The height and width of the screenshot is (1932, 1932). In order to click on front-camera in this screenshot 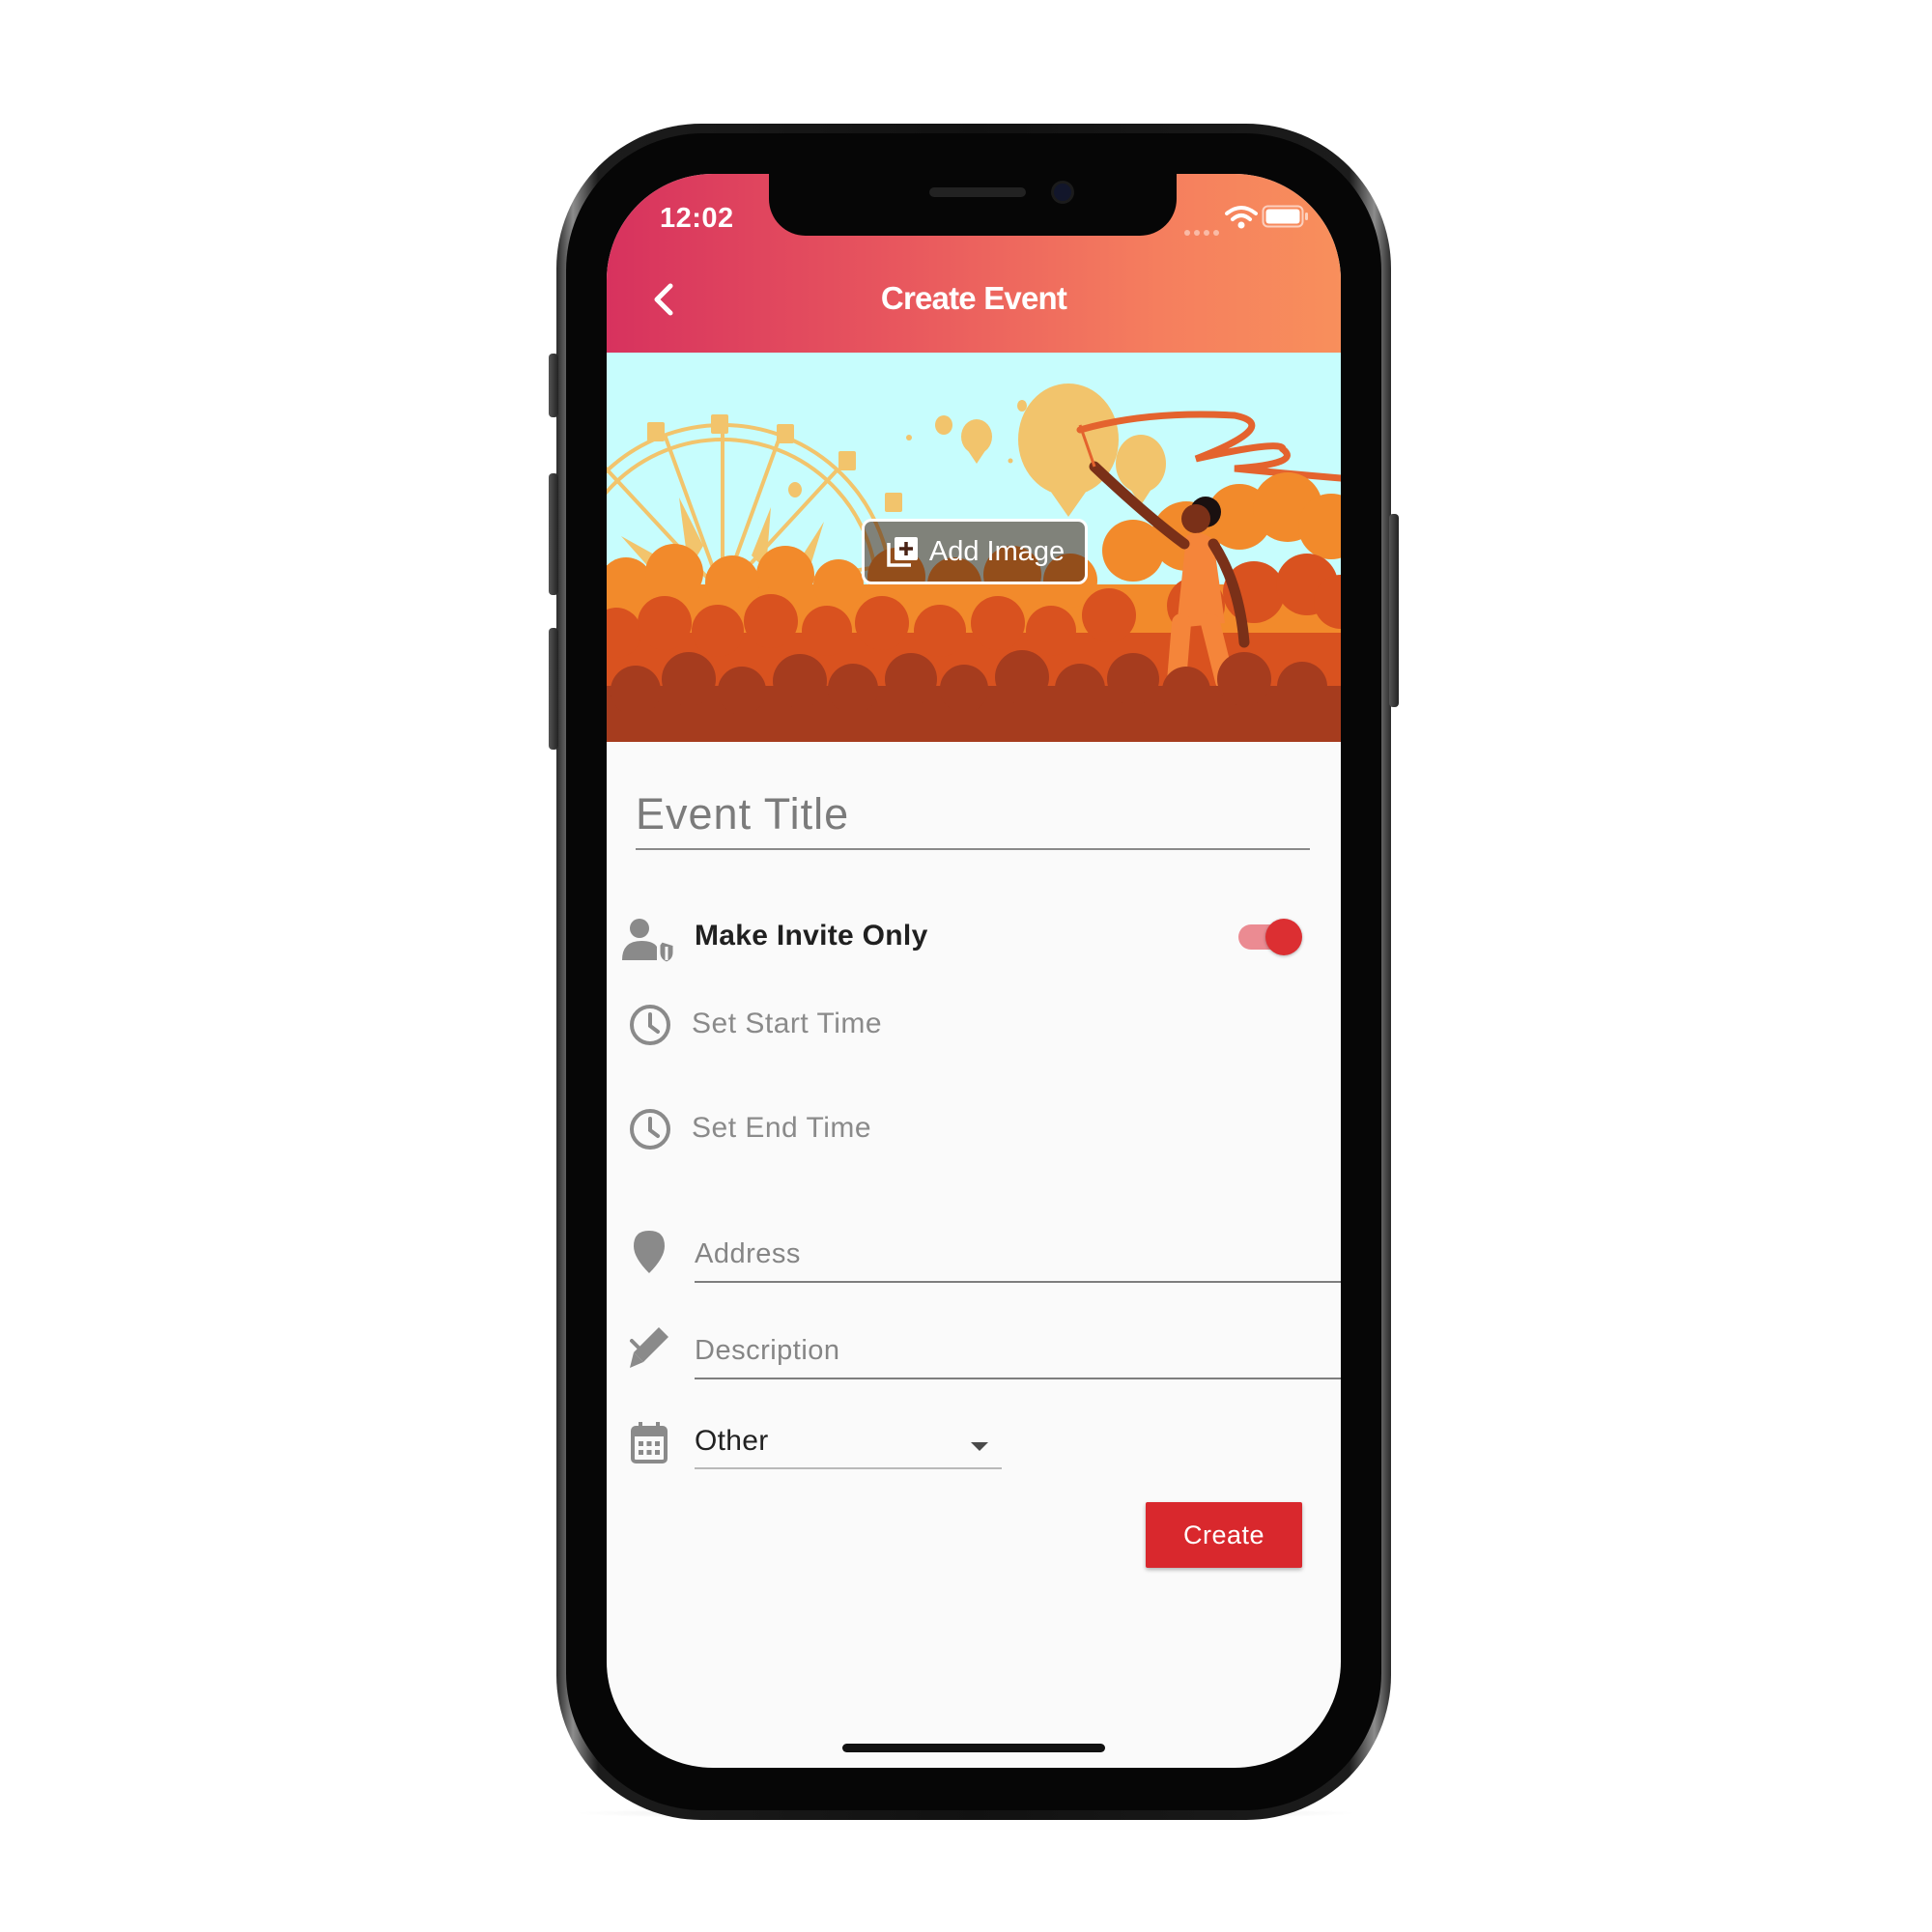, I will do `click(1062, 192)`.